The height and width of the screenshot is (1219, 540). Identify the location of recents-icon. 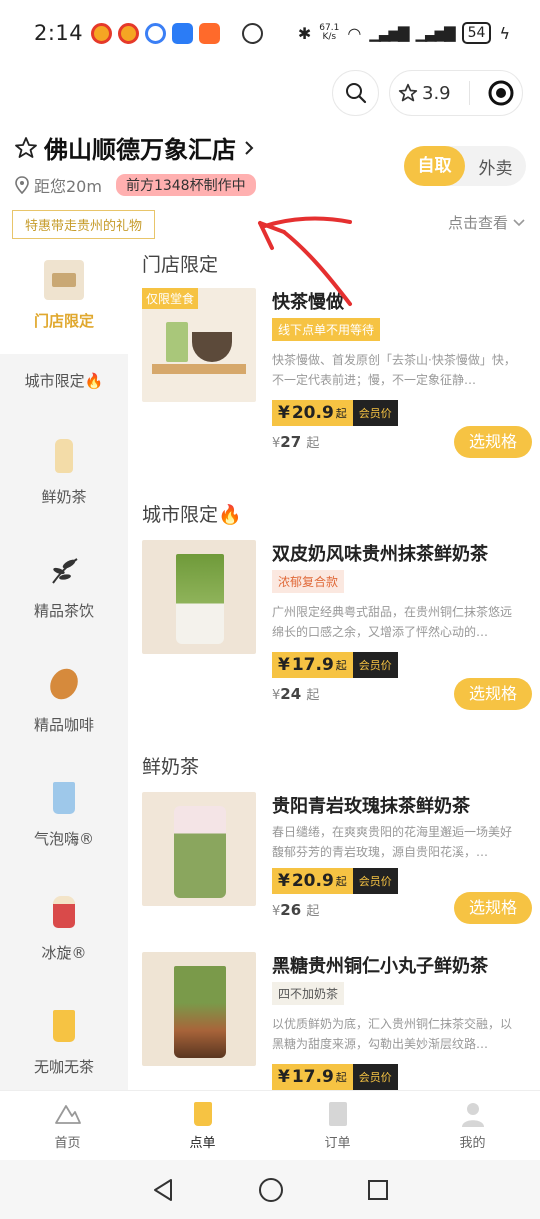
(378, 1190).